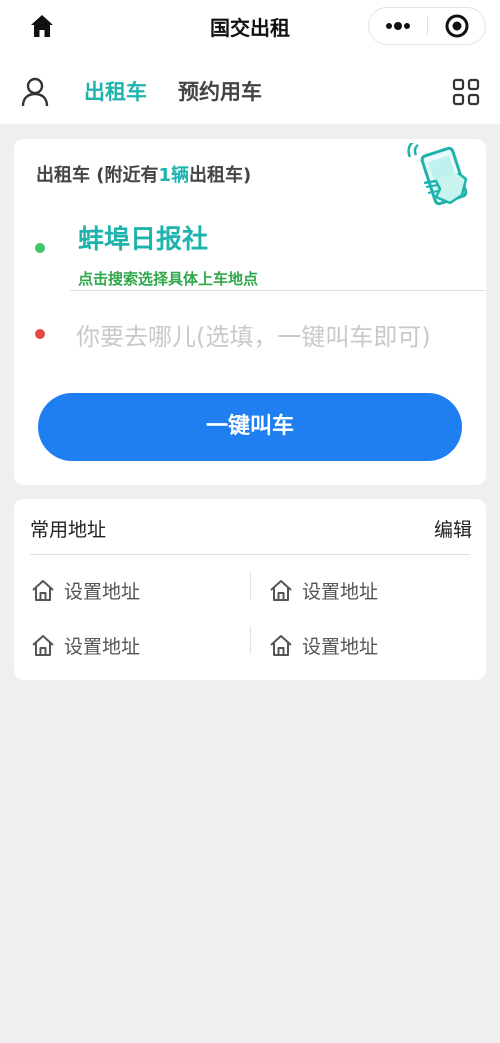 The width and height of the screenshot is (500, 1043). What do you see at coordinates (40, 248) in the screenshot?
I see `pickup-dot` at bounding box center [40, 248].